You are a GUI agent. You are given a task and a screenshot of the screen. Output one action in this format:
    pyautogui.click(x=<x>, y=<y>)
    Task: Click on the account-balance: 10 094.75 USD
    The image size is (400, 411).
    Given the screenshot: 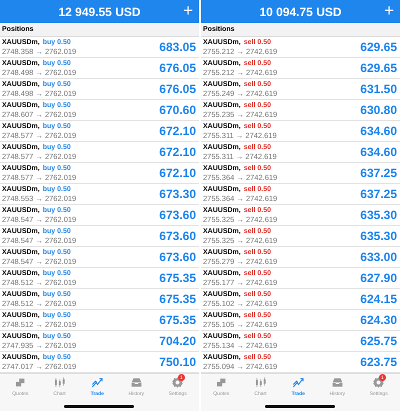 What is the action you would take?
    pyautogui.click(x=300, y=11)
    